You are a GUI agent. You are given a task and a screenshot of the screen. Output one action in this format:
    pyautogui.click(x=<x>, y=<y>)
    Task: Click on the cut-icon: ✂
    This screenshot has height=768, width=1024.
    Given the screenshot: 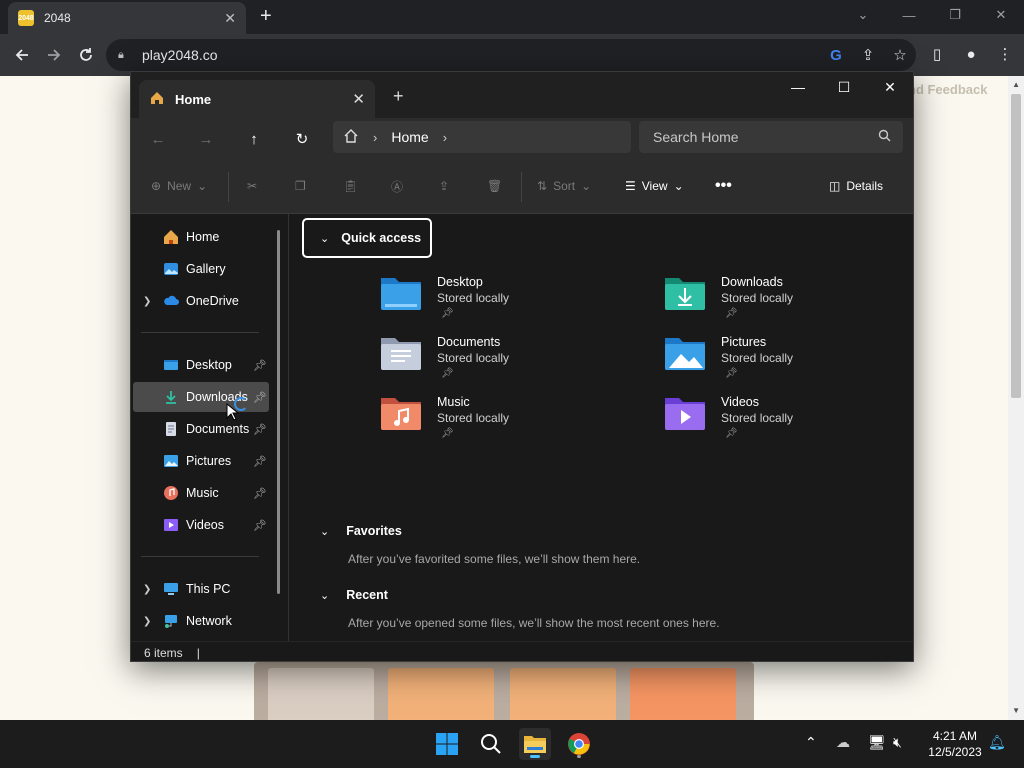 What is the action you would take?
    pyautogui.click(x=252, y=186)
    